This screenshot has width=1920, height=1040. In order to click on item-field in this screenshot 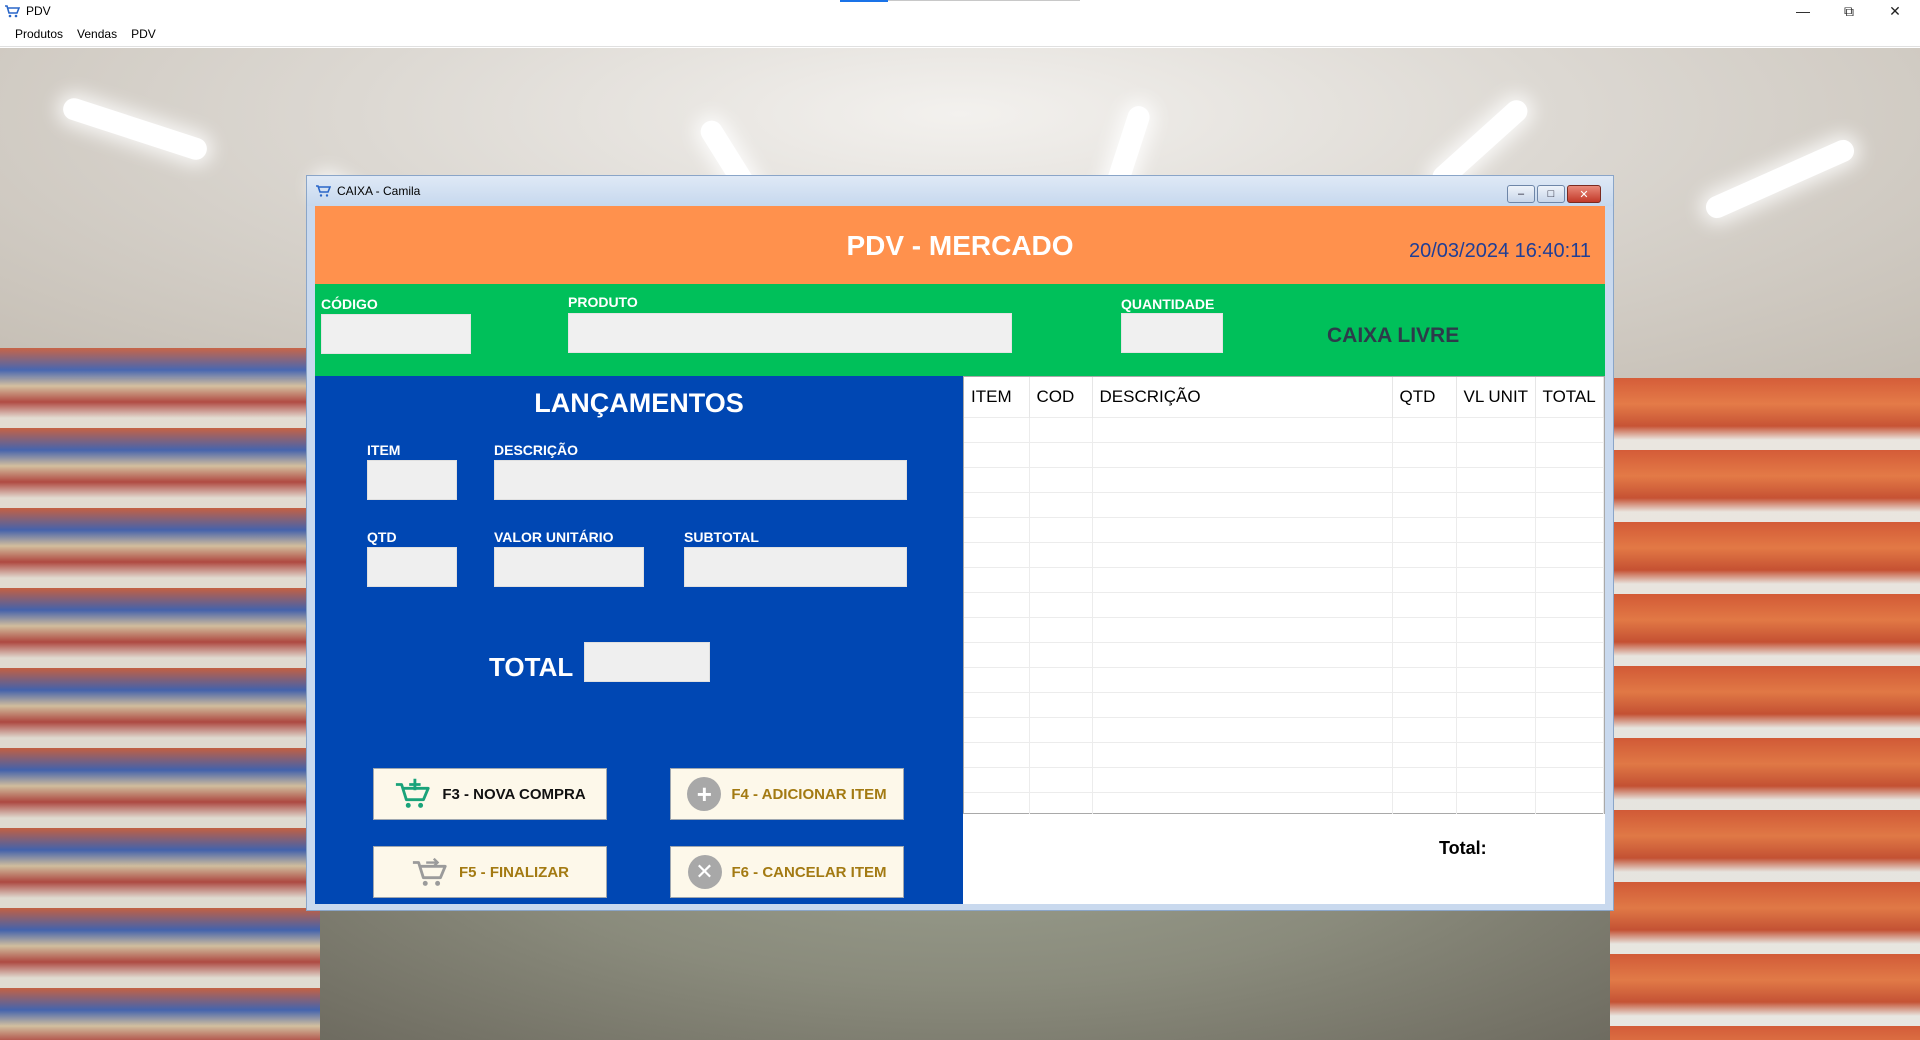, I will do `click(412, 480)`.